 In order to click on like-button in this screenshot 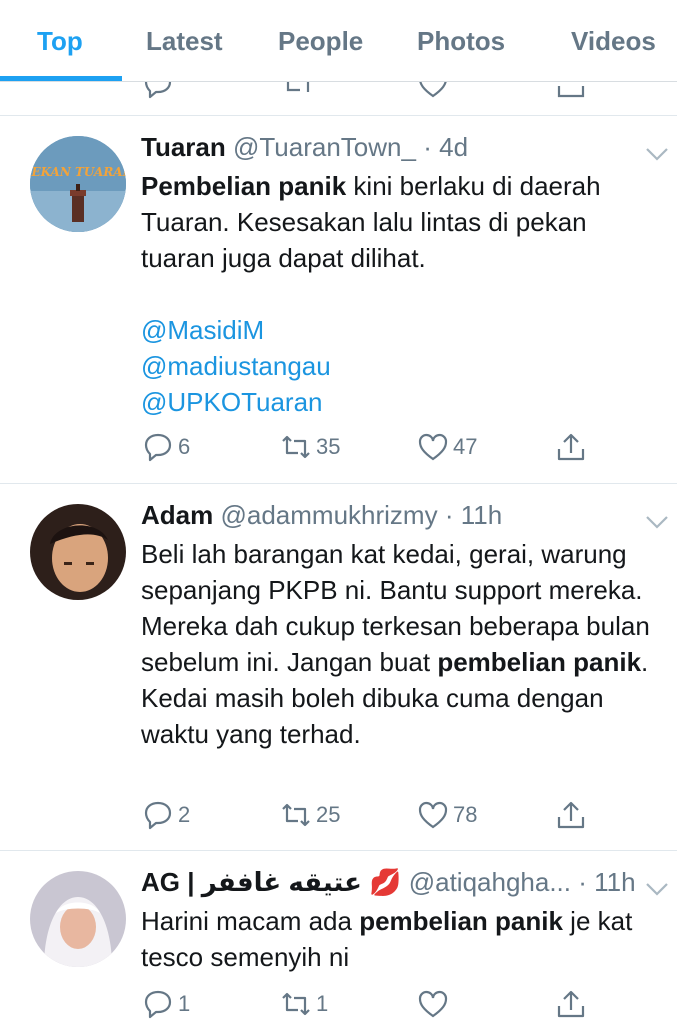, I will do `click(435, 1004)`.